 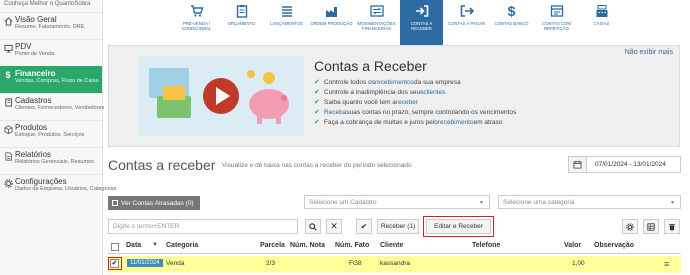 What do you see at coordinates (31, 127) in the screenshot?
I see `sidebar-item-label: Produtos` at bounding box center [31, 127].